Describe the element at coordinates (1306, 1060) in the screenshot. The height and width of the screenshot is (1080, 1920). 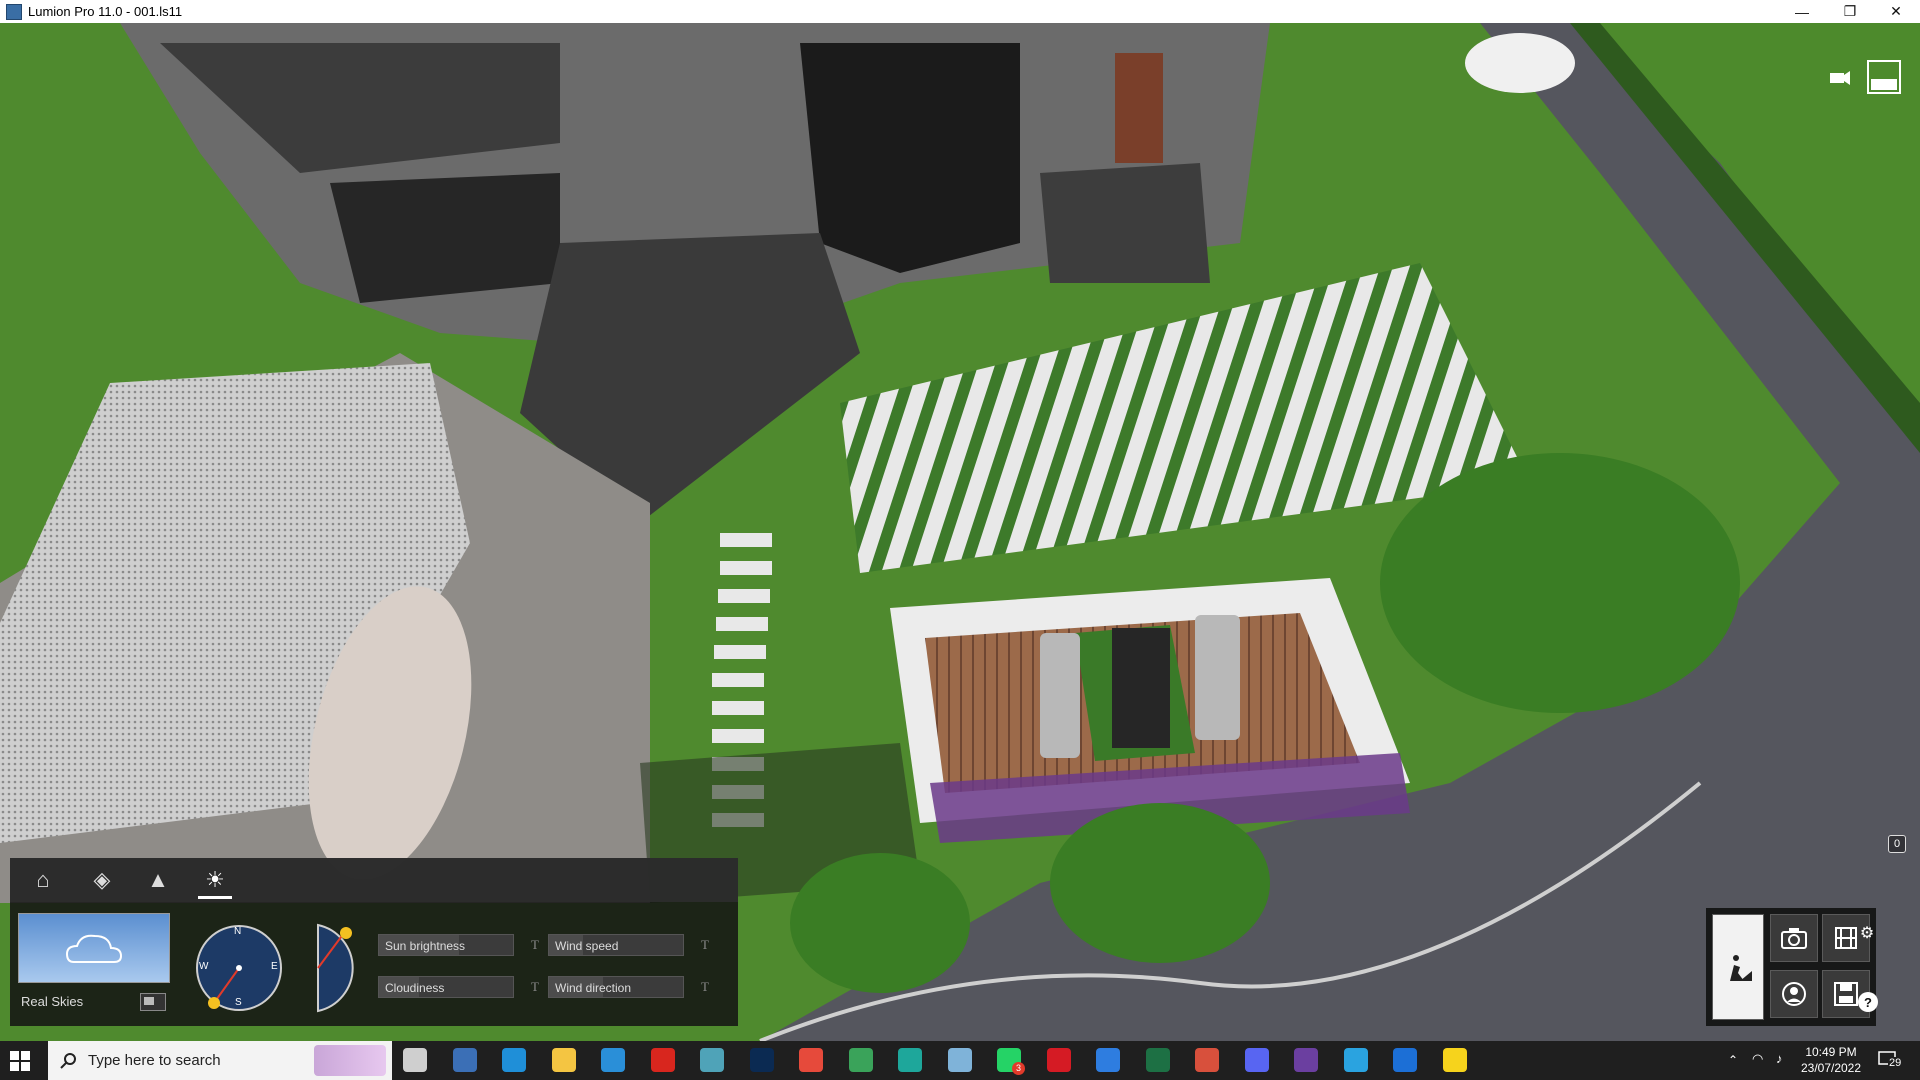
I see `podcast-icon` at that location.